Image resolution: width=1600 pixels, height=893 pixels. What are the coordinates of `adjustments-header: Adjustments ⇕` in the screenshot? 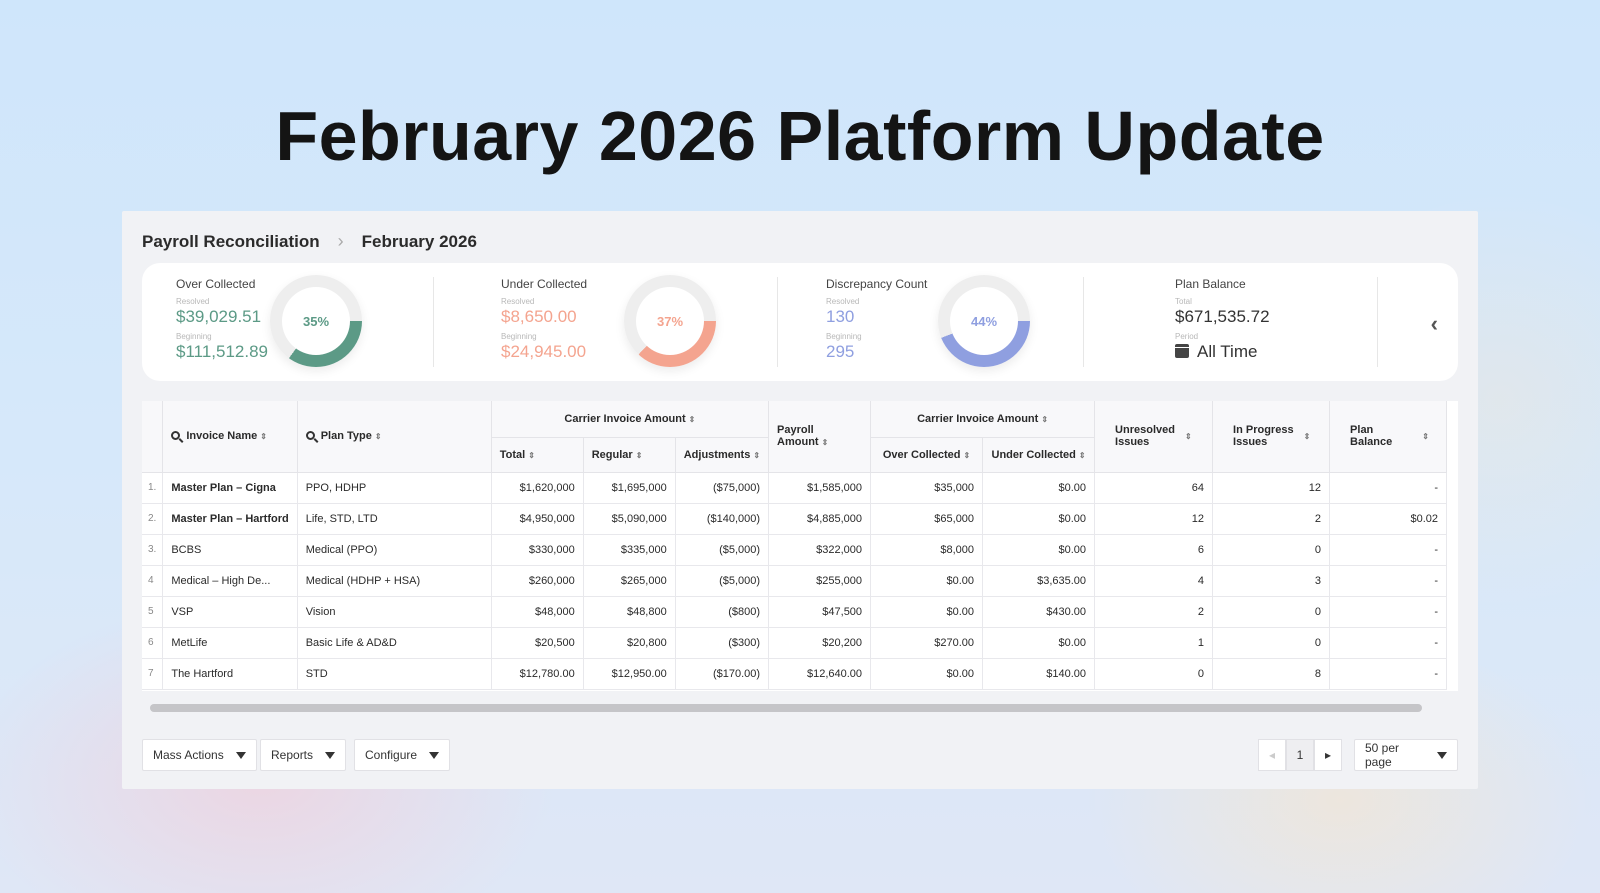 It's located at (722, 455).